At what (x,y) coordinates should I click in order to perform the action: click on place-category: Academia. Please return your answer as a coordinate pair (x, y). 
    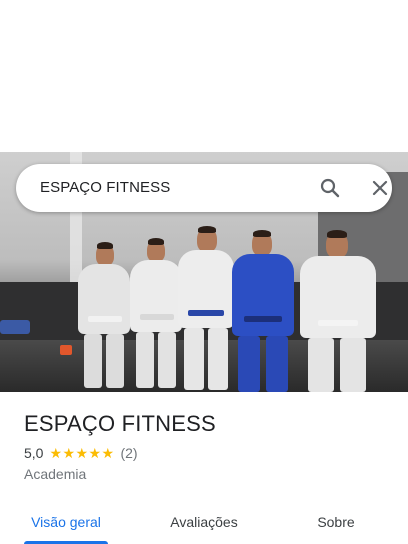
    Looking at the image, I should click on (55, 474).